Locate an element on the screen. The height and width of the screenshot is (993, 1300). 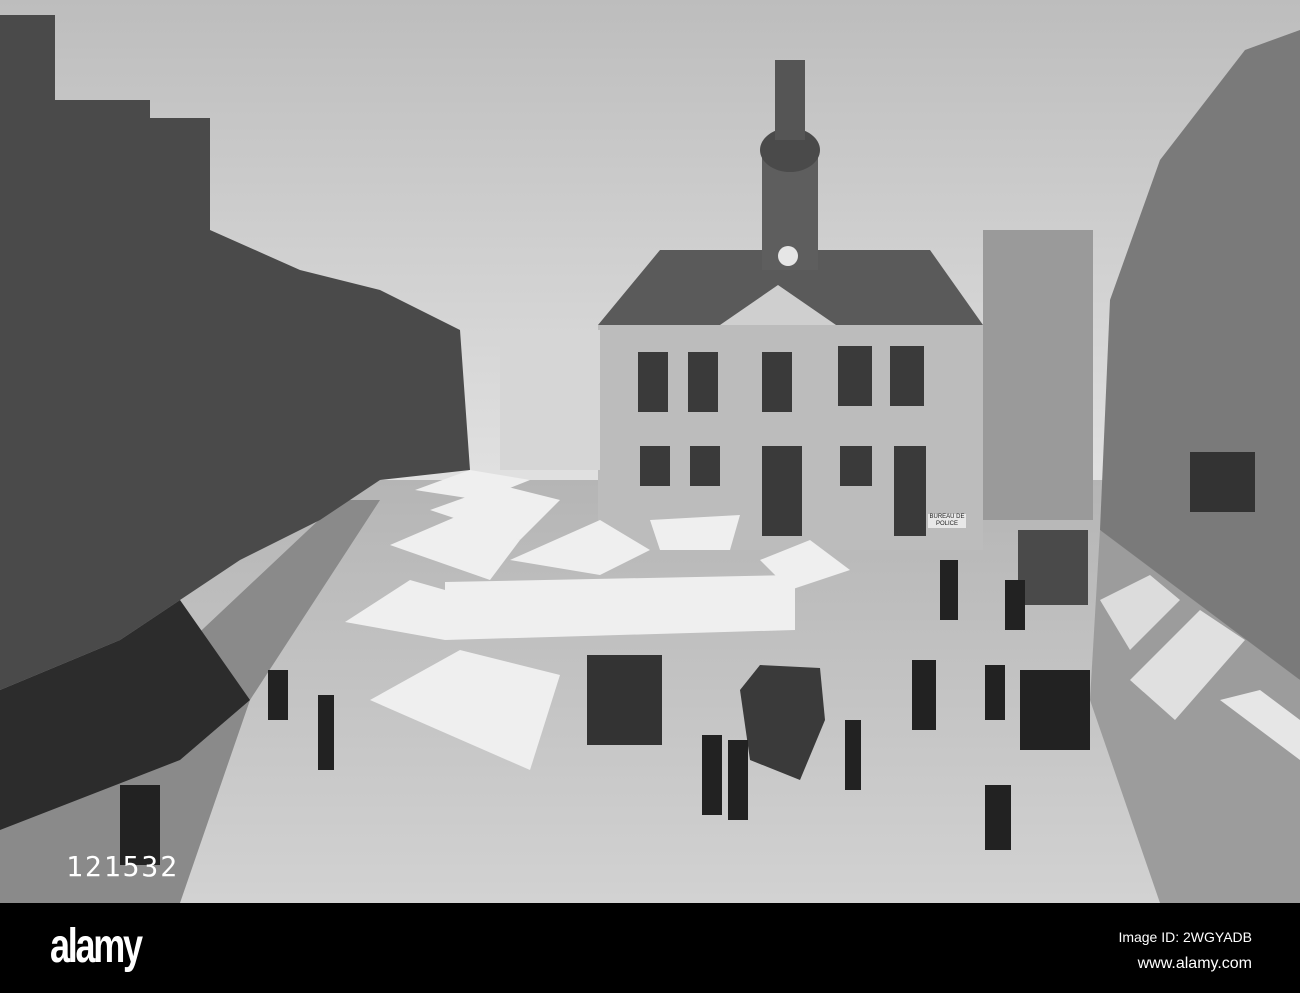
police-office-sign: BUREAU DE POLICE is located at coordinates (947, 521).